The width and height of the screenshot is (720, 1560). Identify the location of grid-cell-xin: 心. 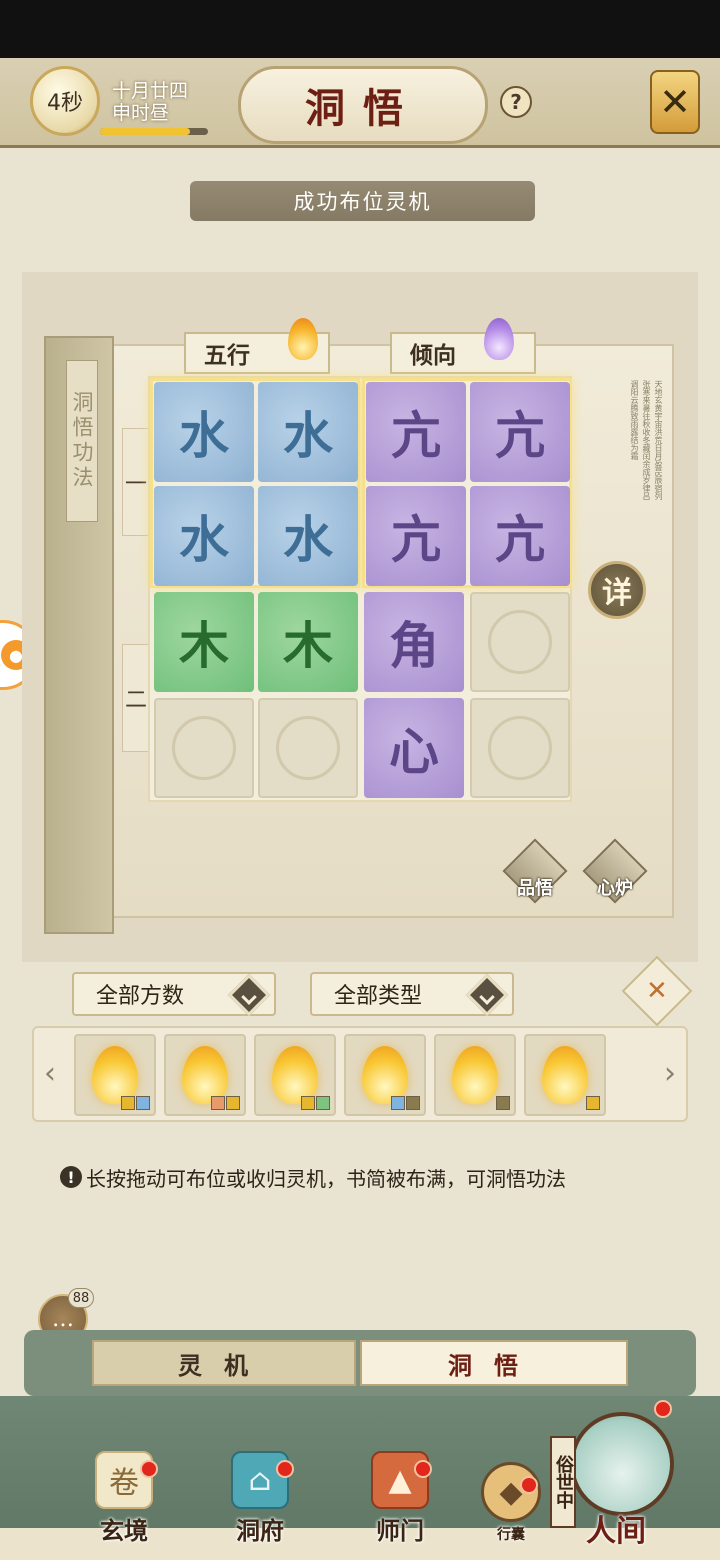
(414, 748).